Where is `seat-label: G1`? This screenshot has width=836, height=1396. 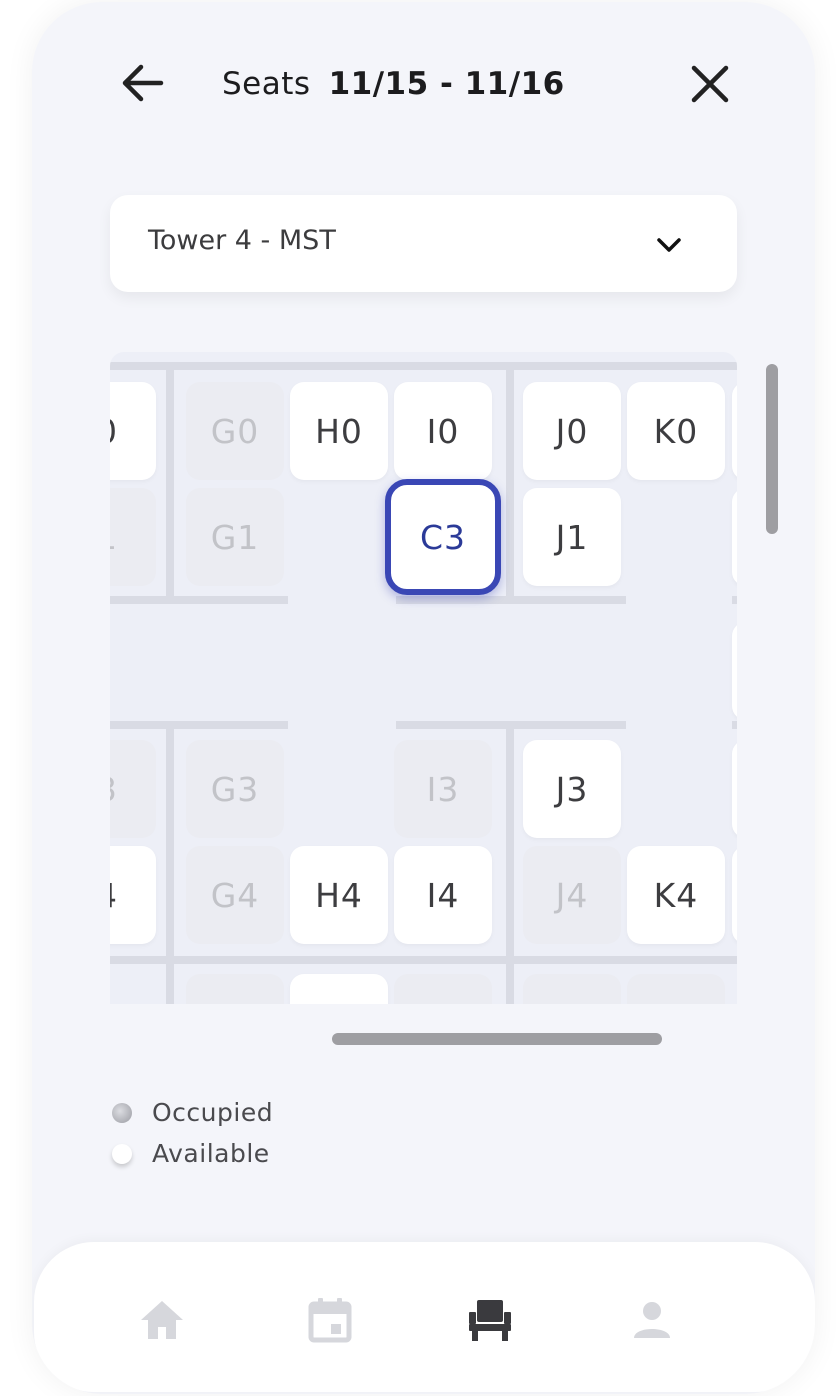
seat-label: G1 is located at coordinates (235, 537).